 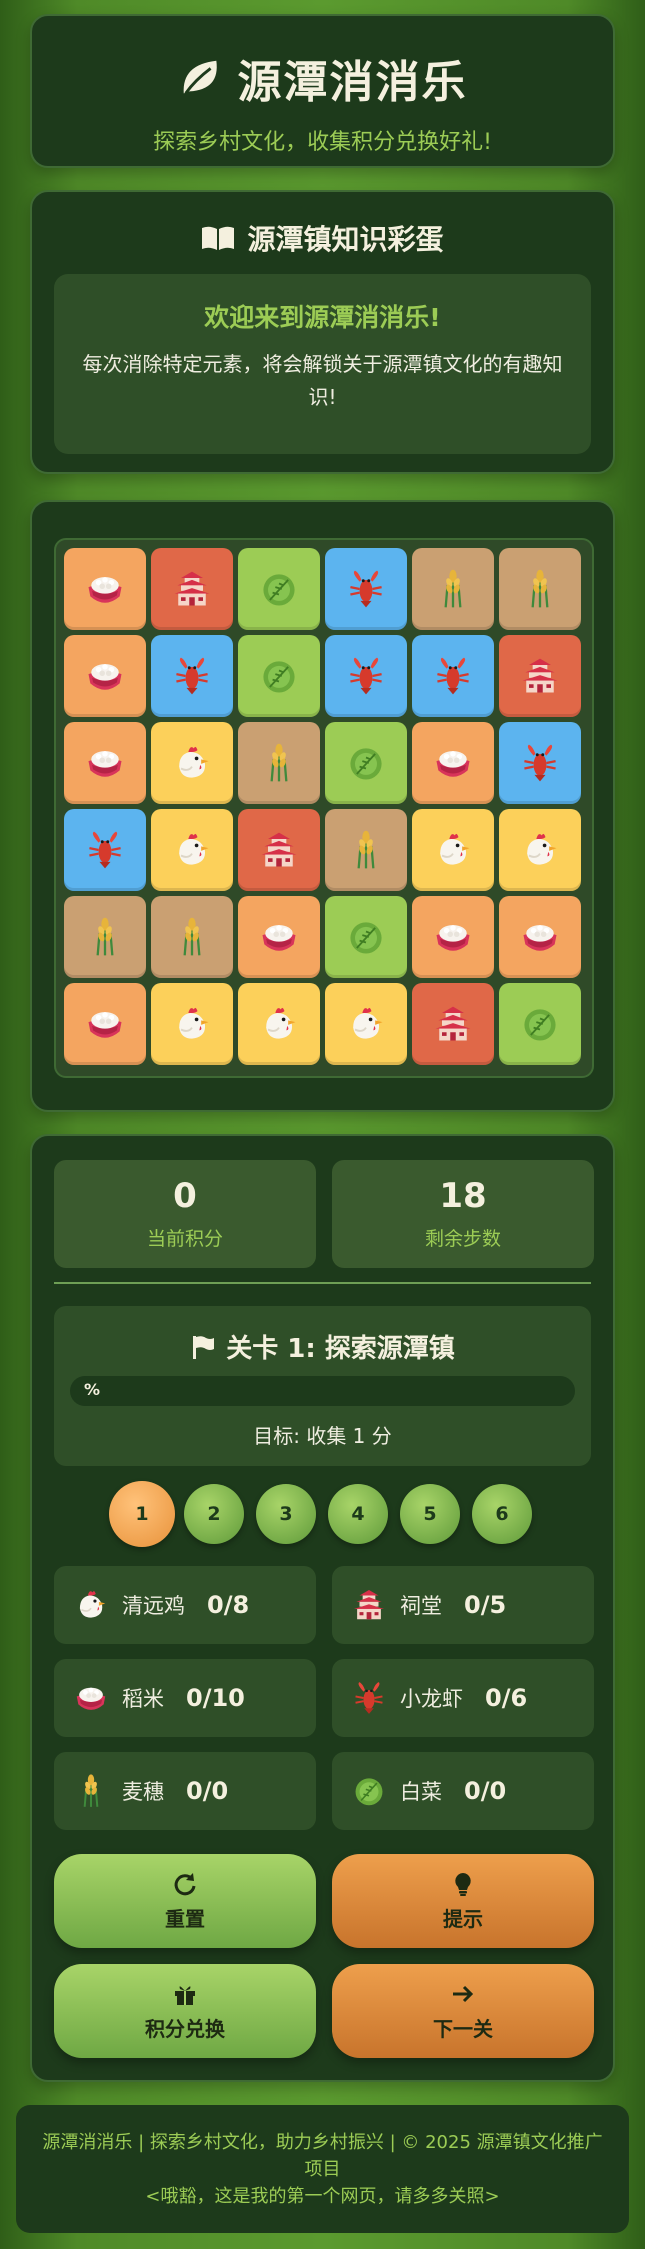 What do you see at coordinates (184, 1239) in the screenshot?
I see `score-label: 当前积分` at bounding box center [184, 1239].